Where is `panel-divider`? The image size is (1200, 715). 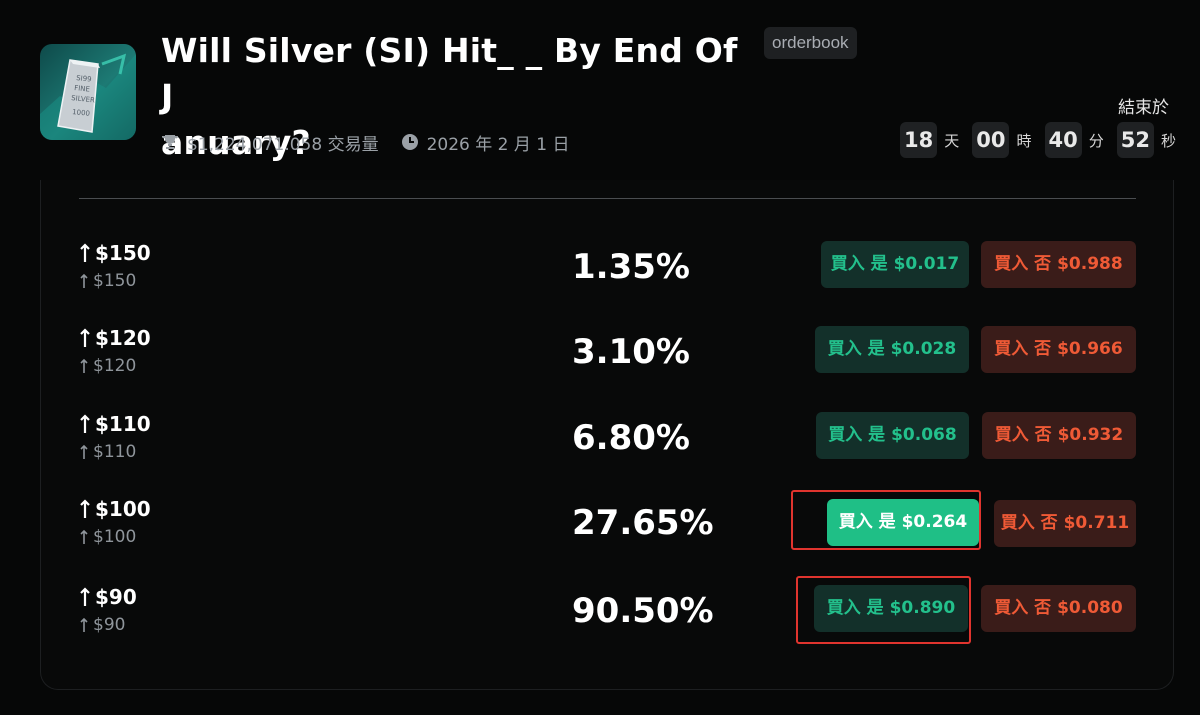
panel-divider is located at coordinates (607, 198).